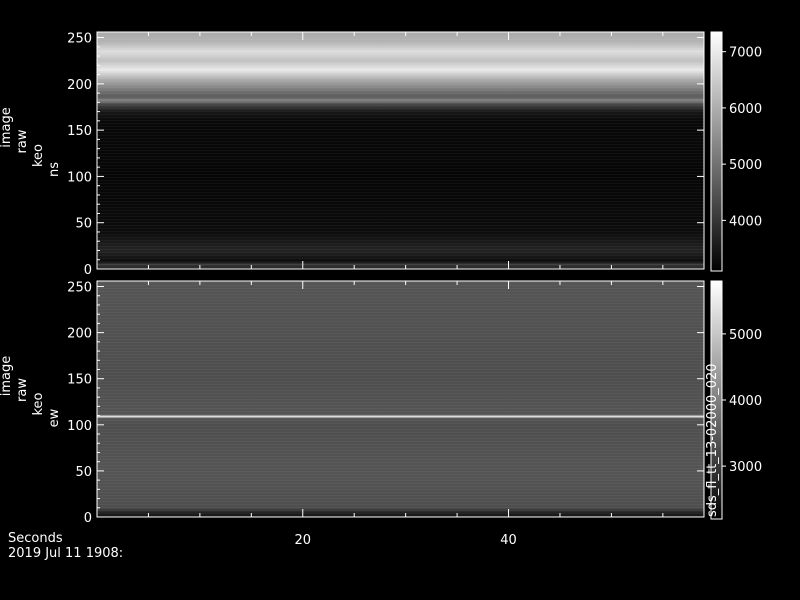 This screenshot has width=800, height=600. What do you see at coordinates (54, 417) in the screenshot?
I see `ylabel-line: ew` at bounding box center [54, 417].